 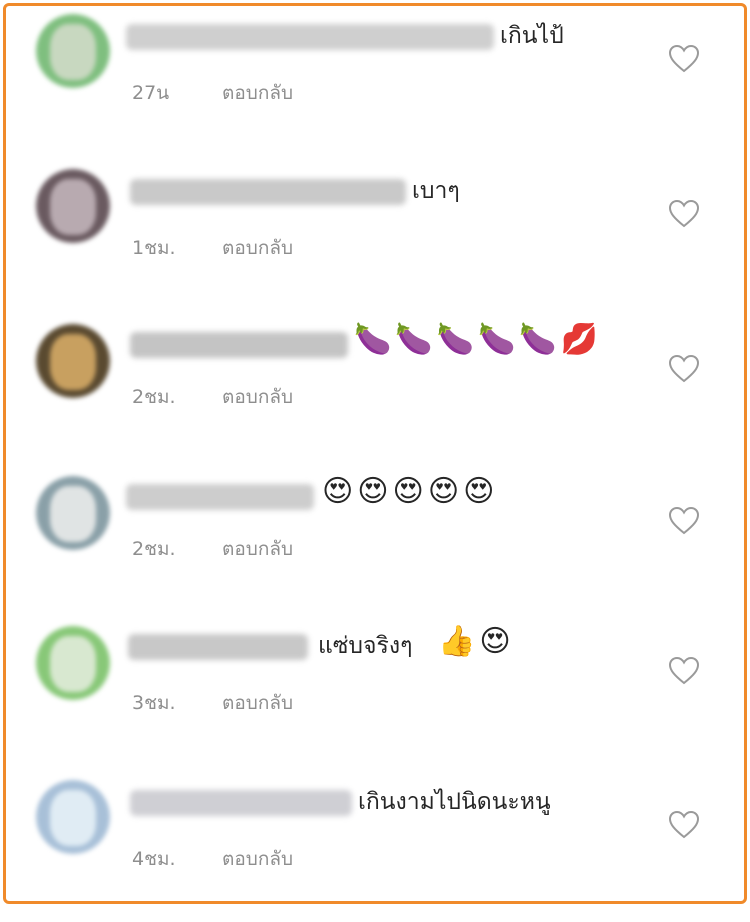 What do you see at coordinates (365, 646) in the screenshot?
I see `comment-text: แซ่บจริงๆ` at bounding box center [365, 646].